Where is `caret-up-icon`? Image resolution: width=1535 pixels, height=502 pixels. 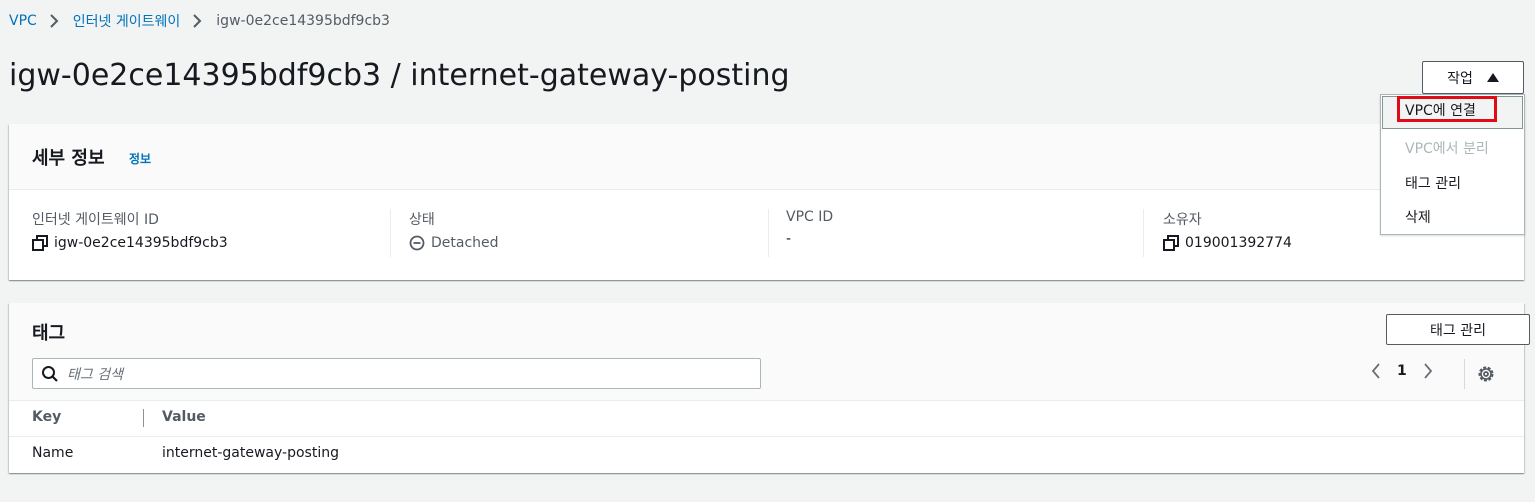
caret-up-icon is located at coordinates (1492, 77).